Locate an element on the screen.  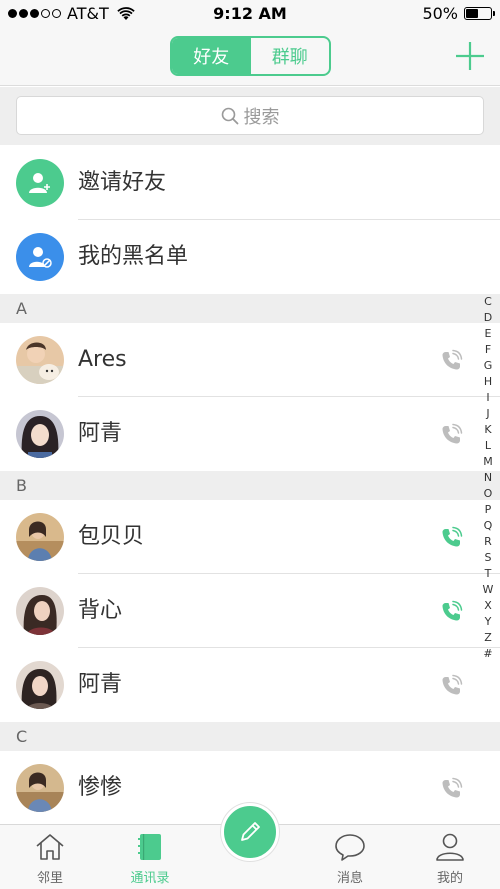
search-input: 搜索 is located at coordinates (250, 115).